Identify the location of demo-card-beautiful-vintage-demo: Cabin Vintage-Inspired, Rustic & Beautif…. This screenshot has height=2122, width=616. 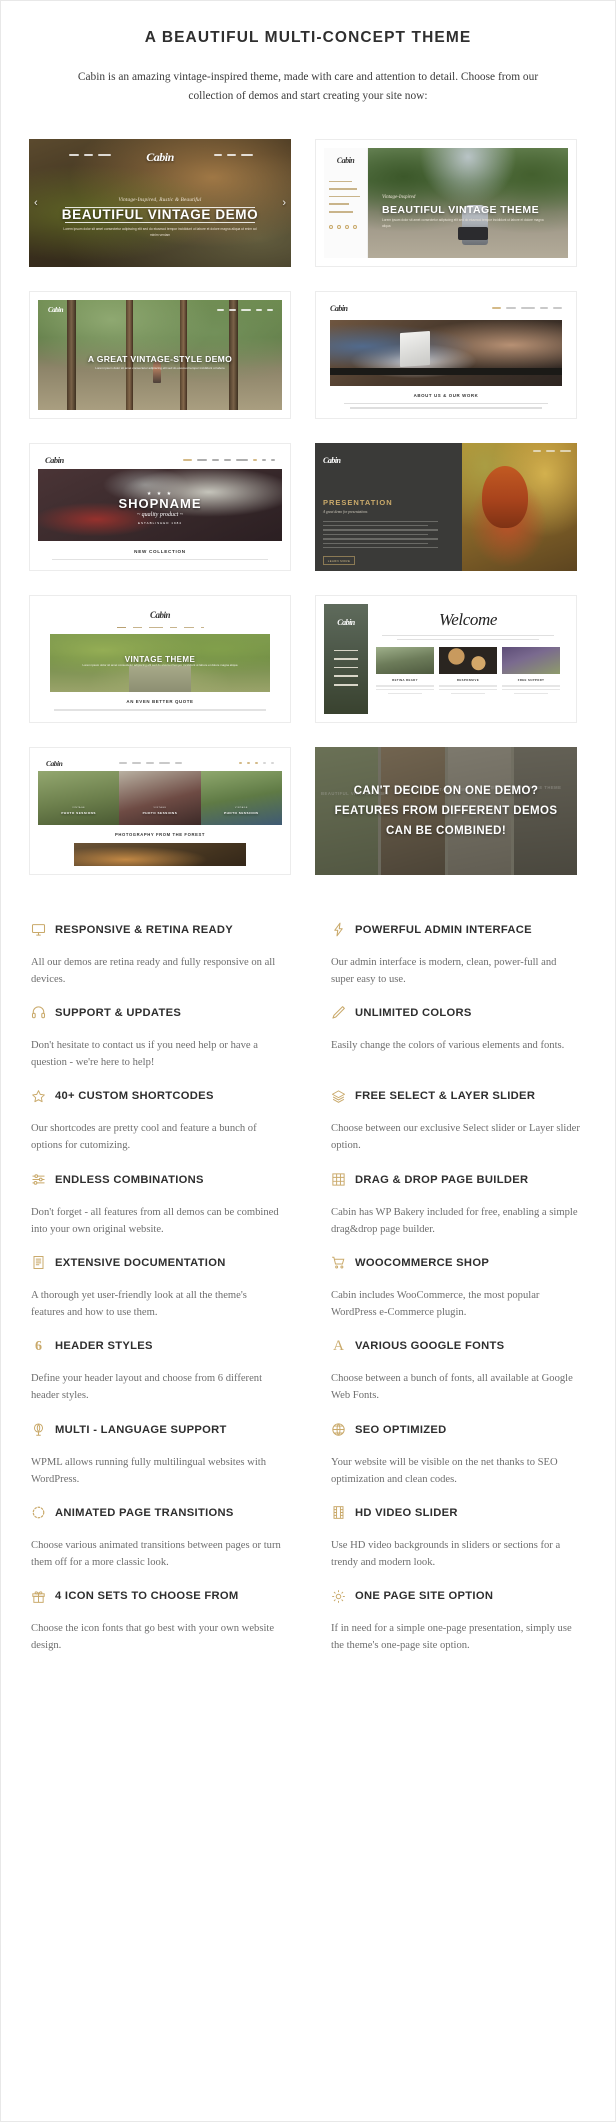
(160, 202).